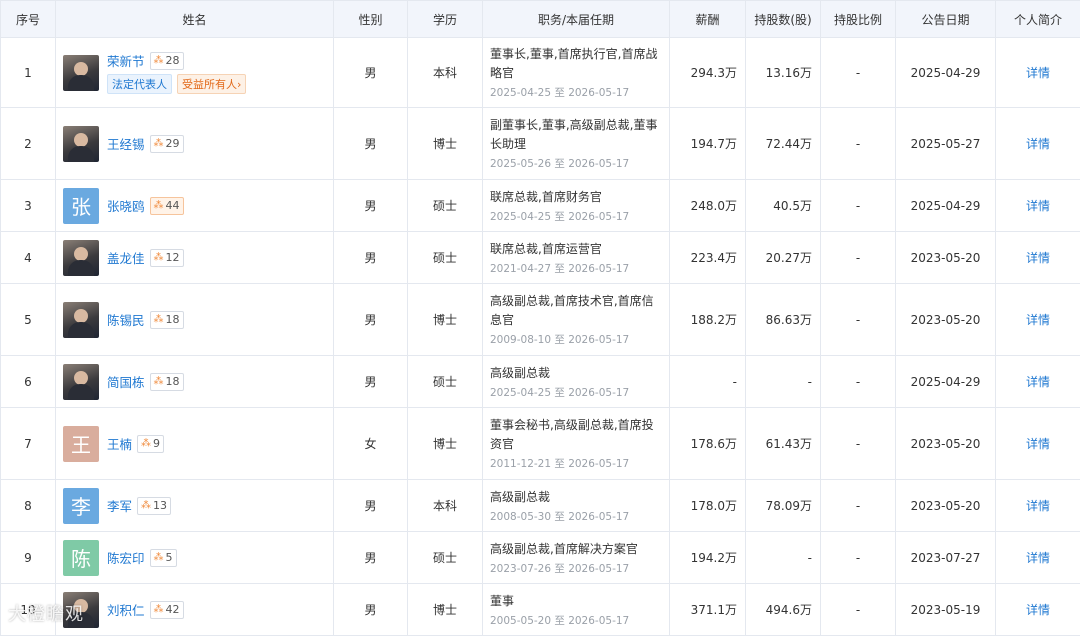 This screenshot has height=636, width=1080. What do you see at coordinates (119, 443) in the screenshot?
I see `person-name-link: 王楠` at bounding box center [119, 443].